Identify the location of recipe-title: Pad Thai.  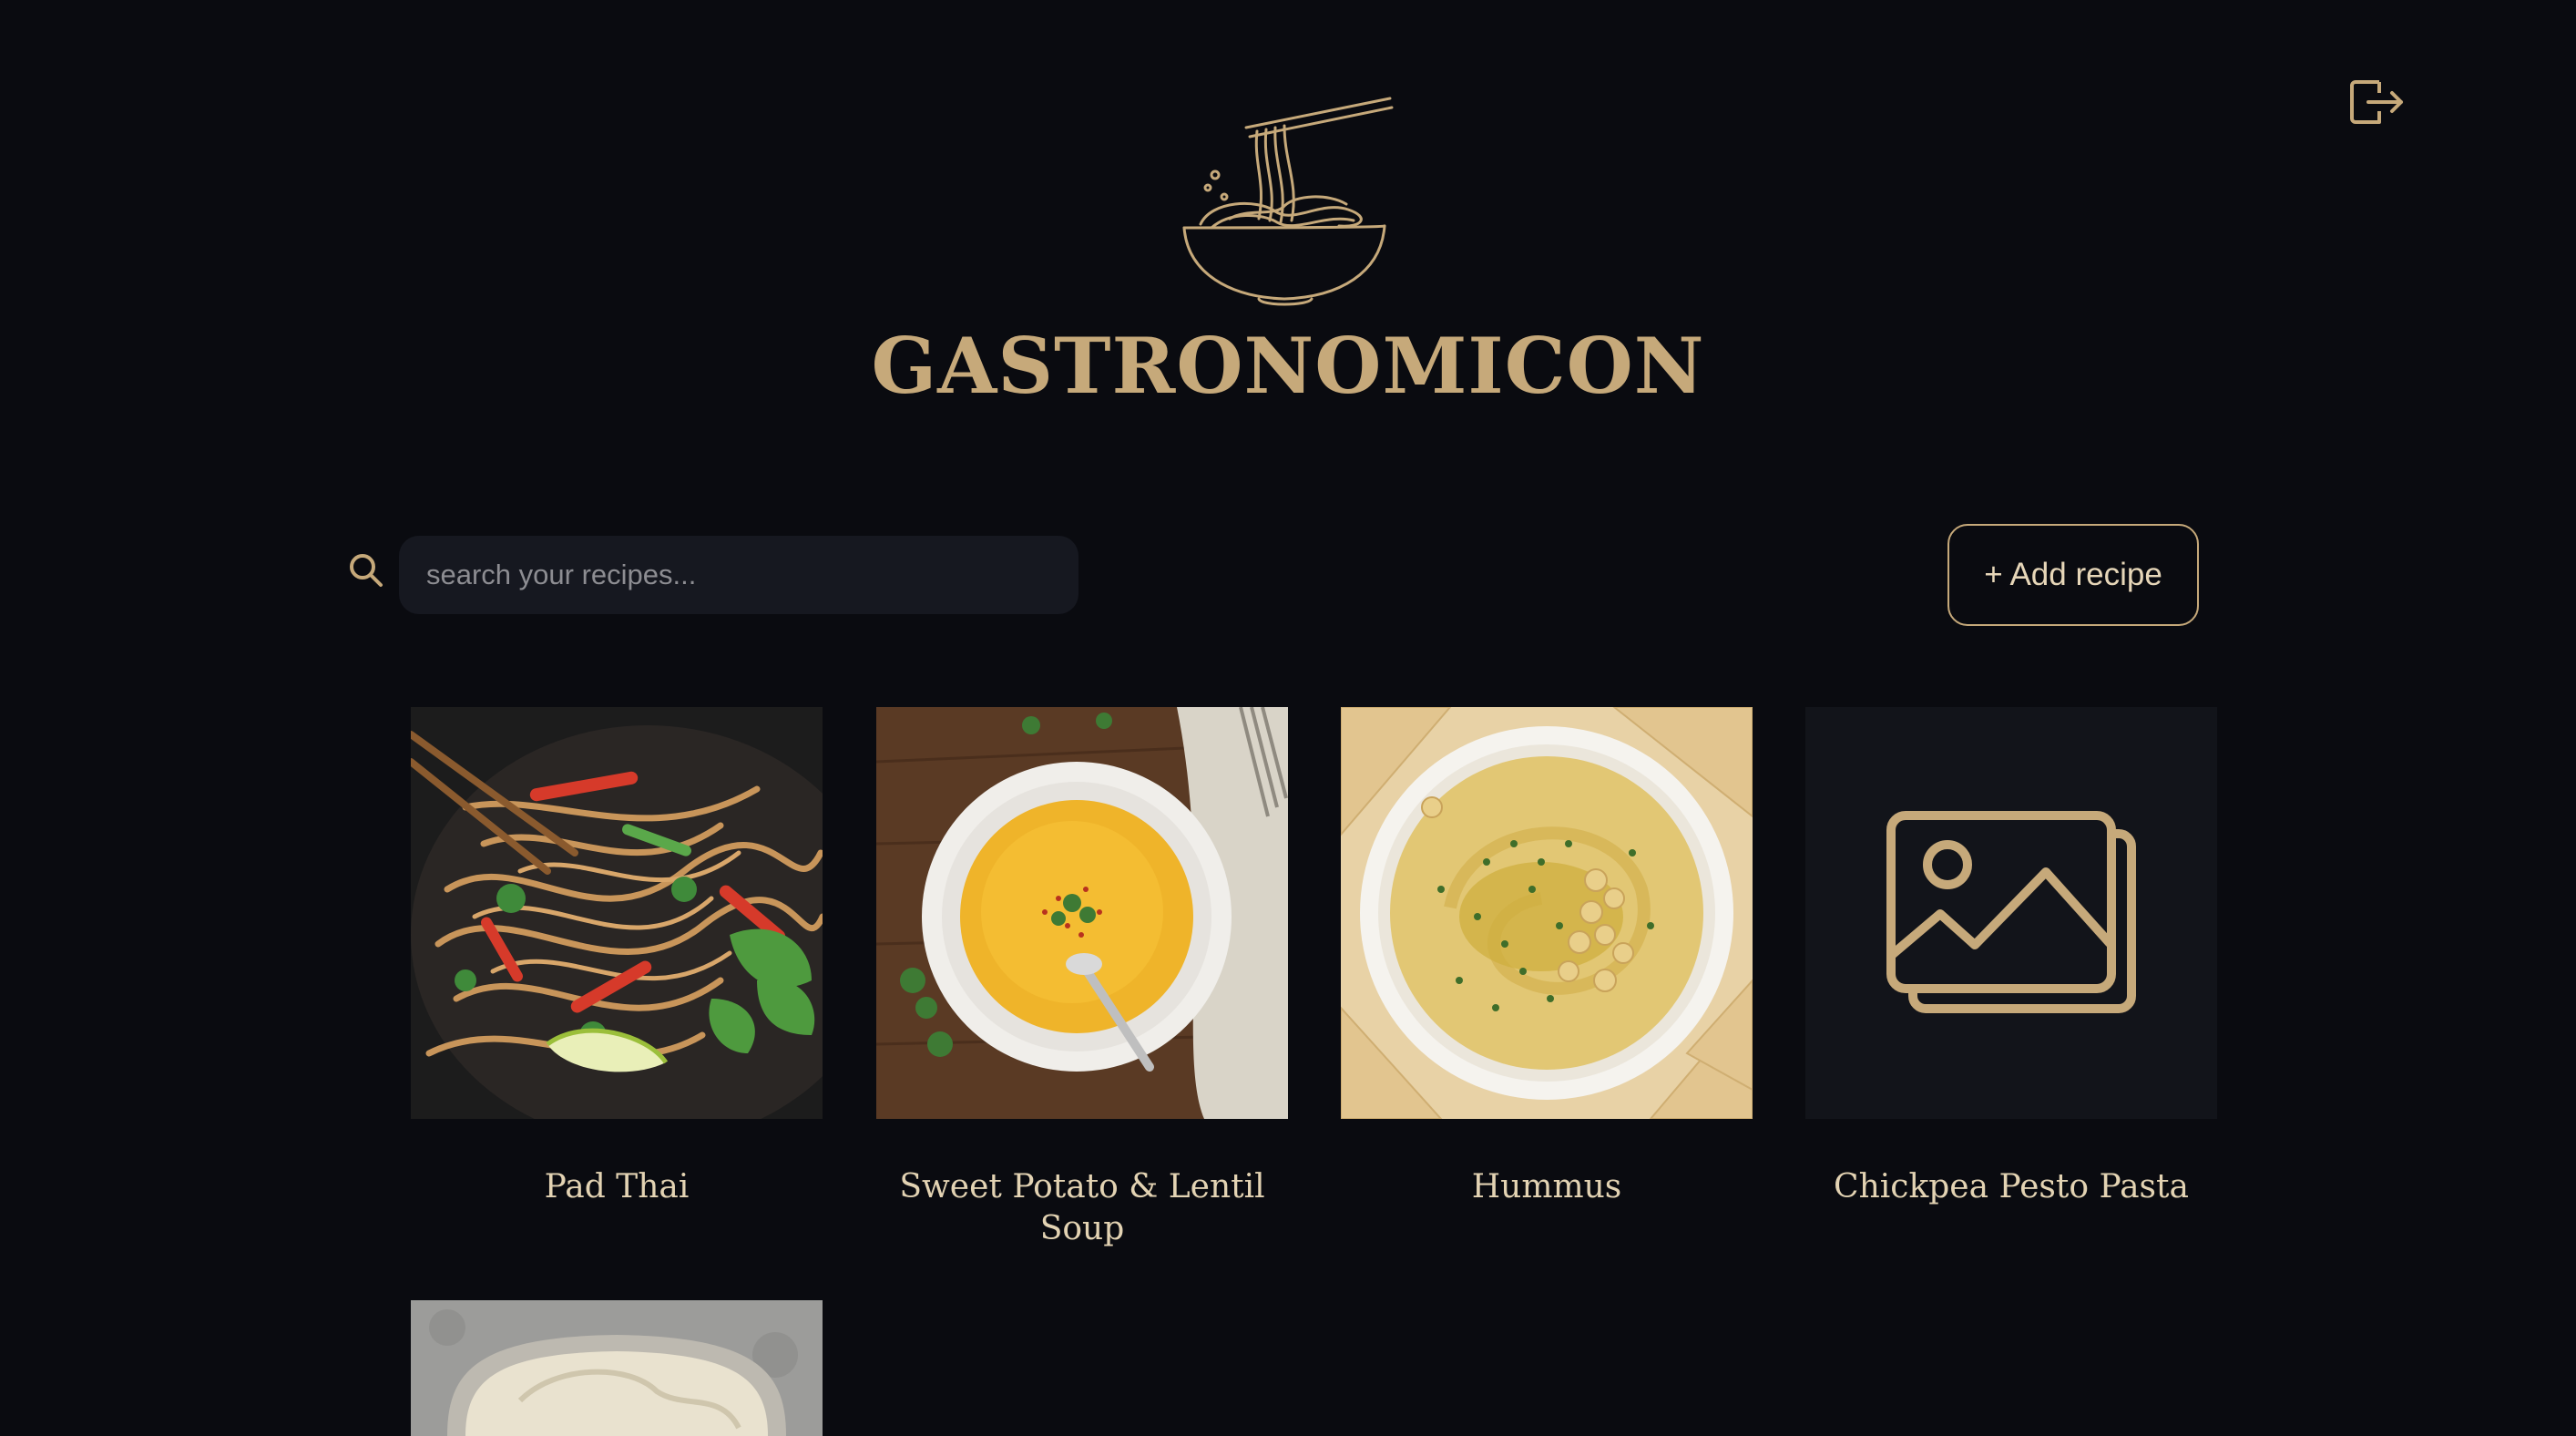
(617, 1186).